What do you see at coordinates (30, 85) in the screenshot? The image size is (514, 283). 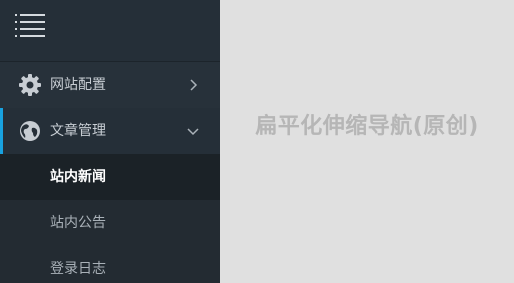 I see `gear-icon` at bounding box center [30, 85].